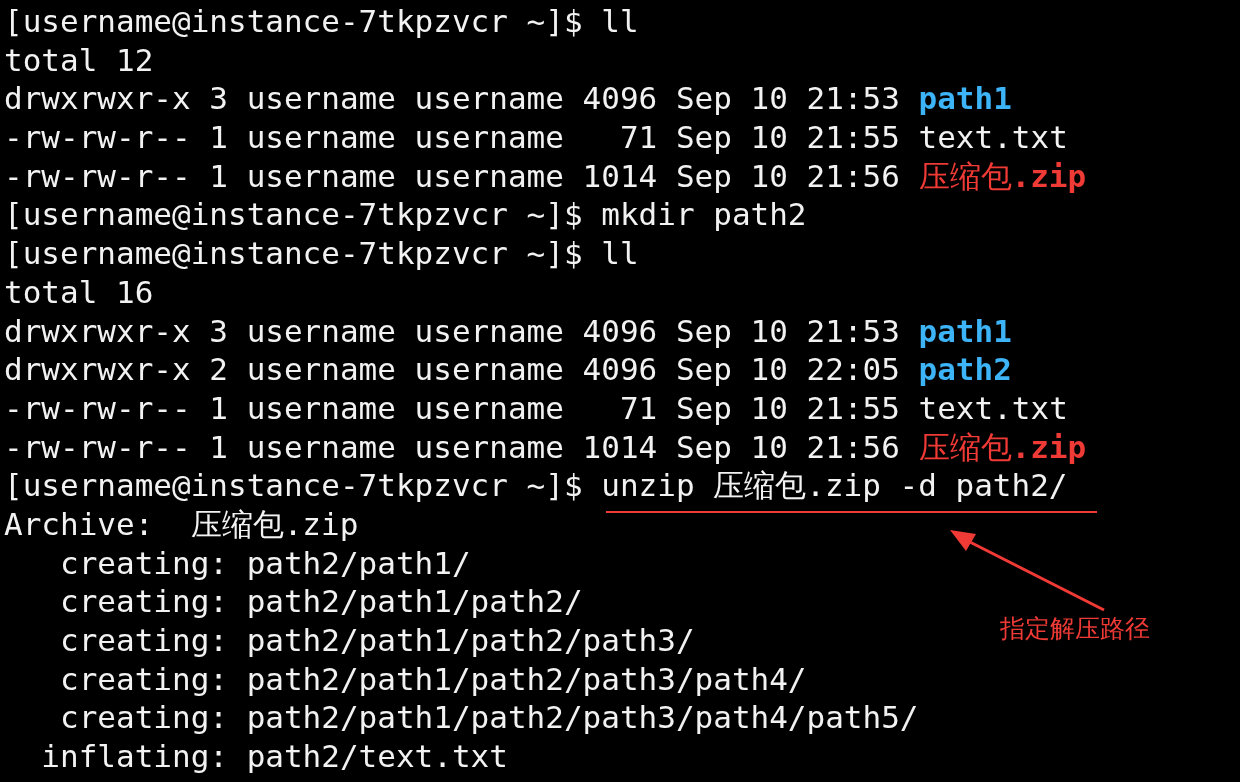 The image size is (1240, 782). Describe the element at coordinates (294, 485) in the screenshot. I see `terminal-text: [username@instance-7tkpzvcr ~]$` at that location.